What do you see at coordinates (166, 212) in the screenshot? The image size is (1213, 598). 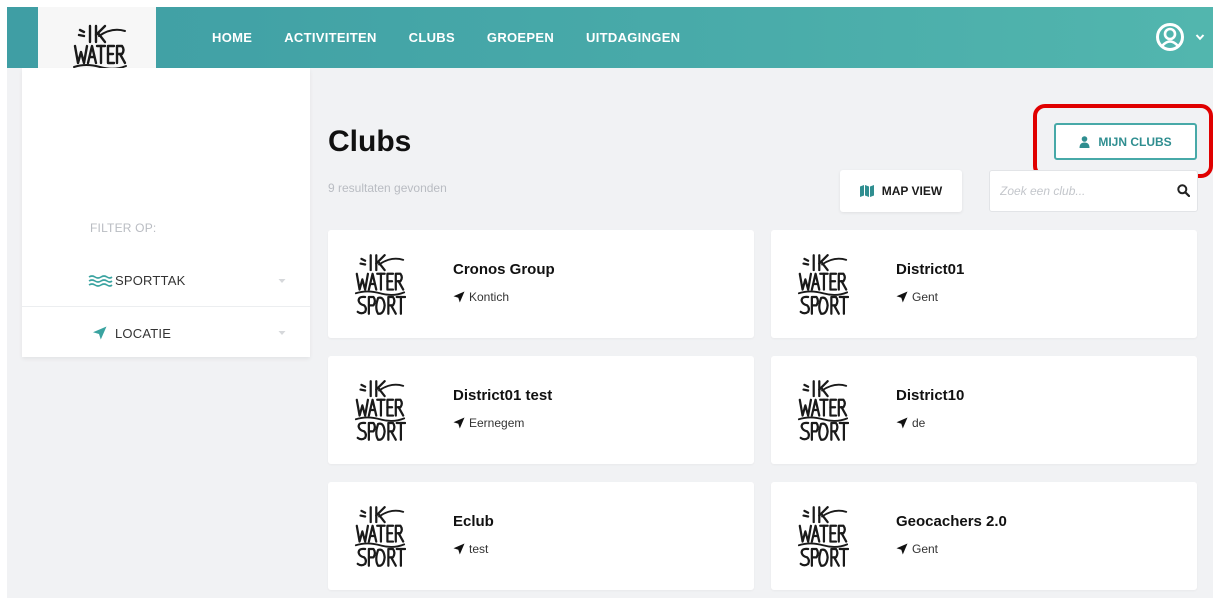 I see `filter-sidebar: FILTER OP: SPORTTAK LOCATIE` at bounding box center [166, 212].